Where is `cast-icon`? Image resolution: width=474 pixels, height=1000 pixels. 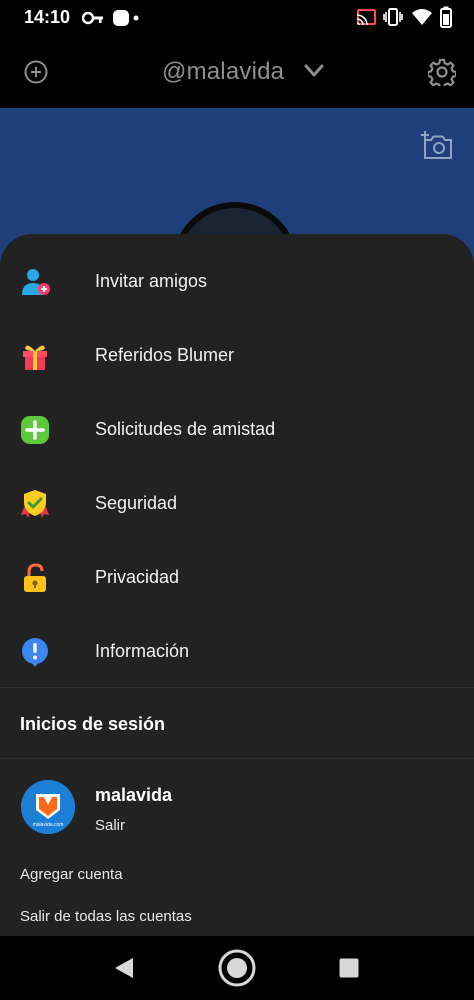
cast-icon is located at coordinates (366, 17).